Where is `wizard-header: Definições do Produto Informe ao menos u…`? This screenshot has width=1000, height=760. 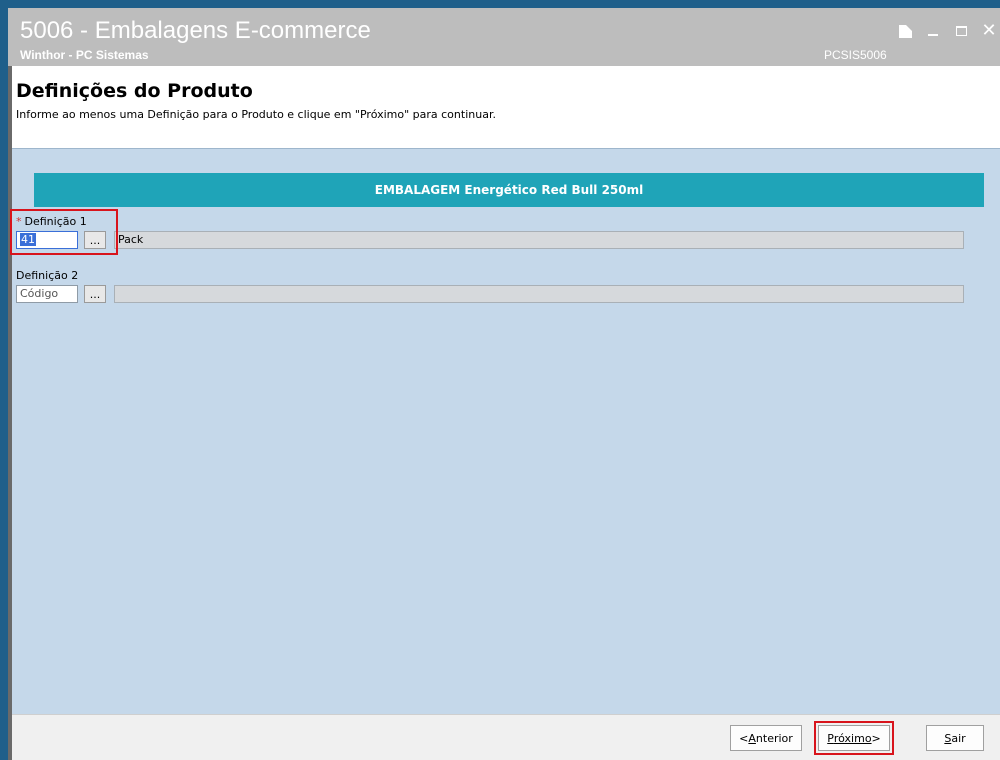 wizard-header: Definições do Produto Informe ao menos u… is located at coordinates (506, 105).